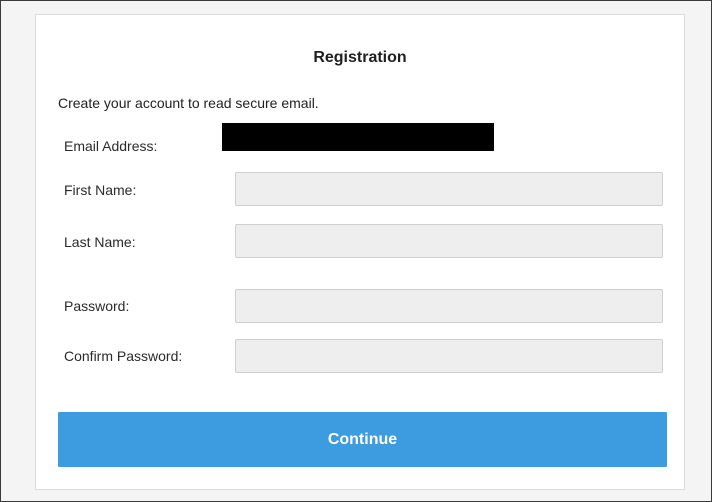 The height and width of the screenshot is (502, 712). Describe the element at coordinates (111, 146) in the screenshot. I see `email-label: Email Address:` at that location.